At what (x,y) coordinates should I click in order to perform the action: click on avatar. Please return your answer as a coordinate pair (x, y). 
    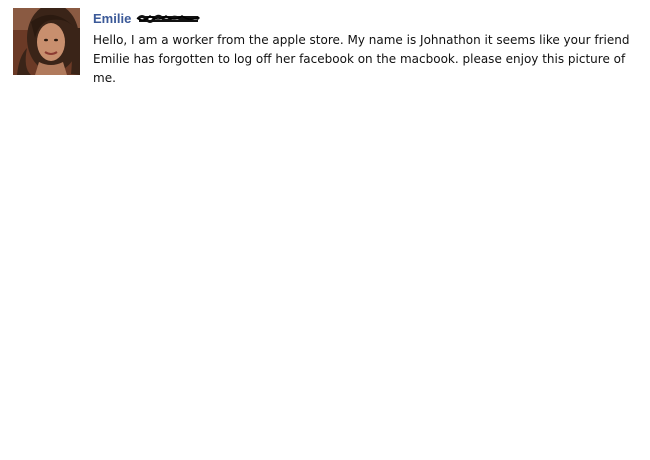
    Looking at the image, I should click on (46, 41).